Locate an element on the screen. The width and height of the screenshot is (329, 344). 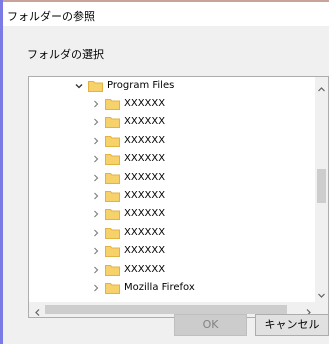
vertical-scrollbar is located at coordinates (321, 189).